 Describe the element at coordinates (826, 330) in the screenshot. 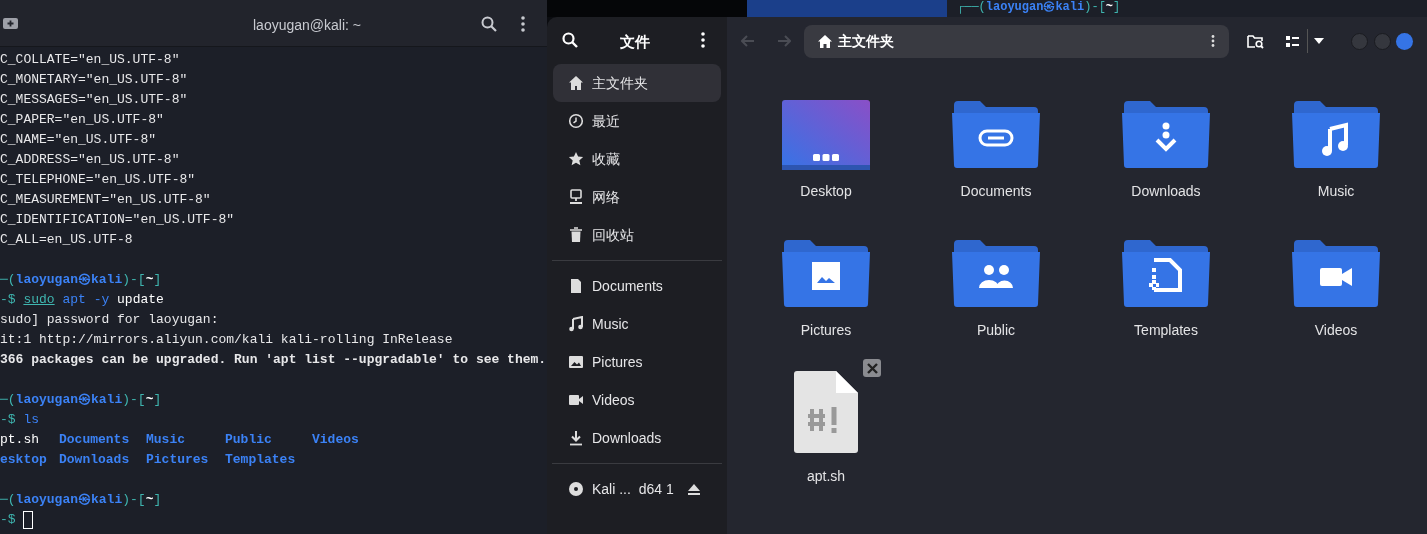

I see `file-name: Pictures` at that location.